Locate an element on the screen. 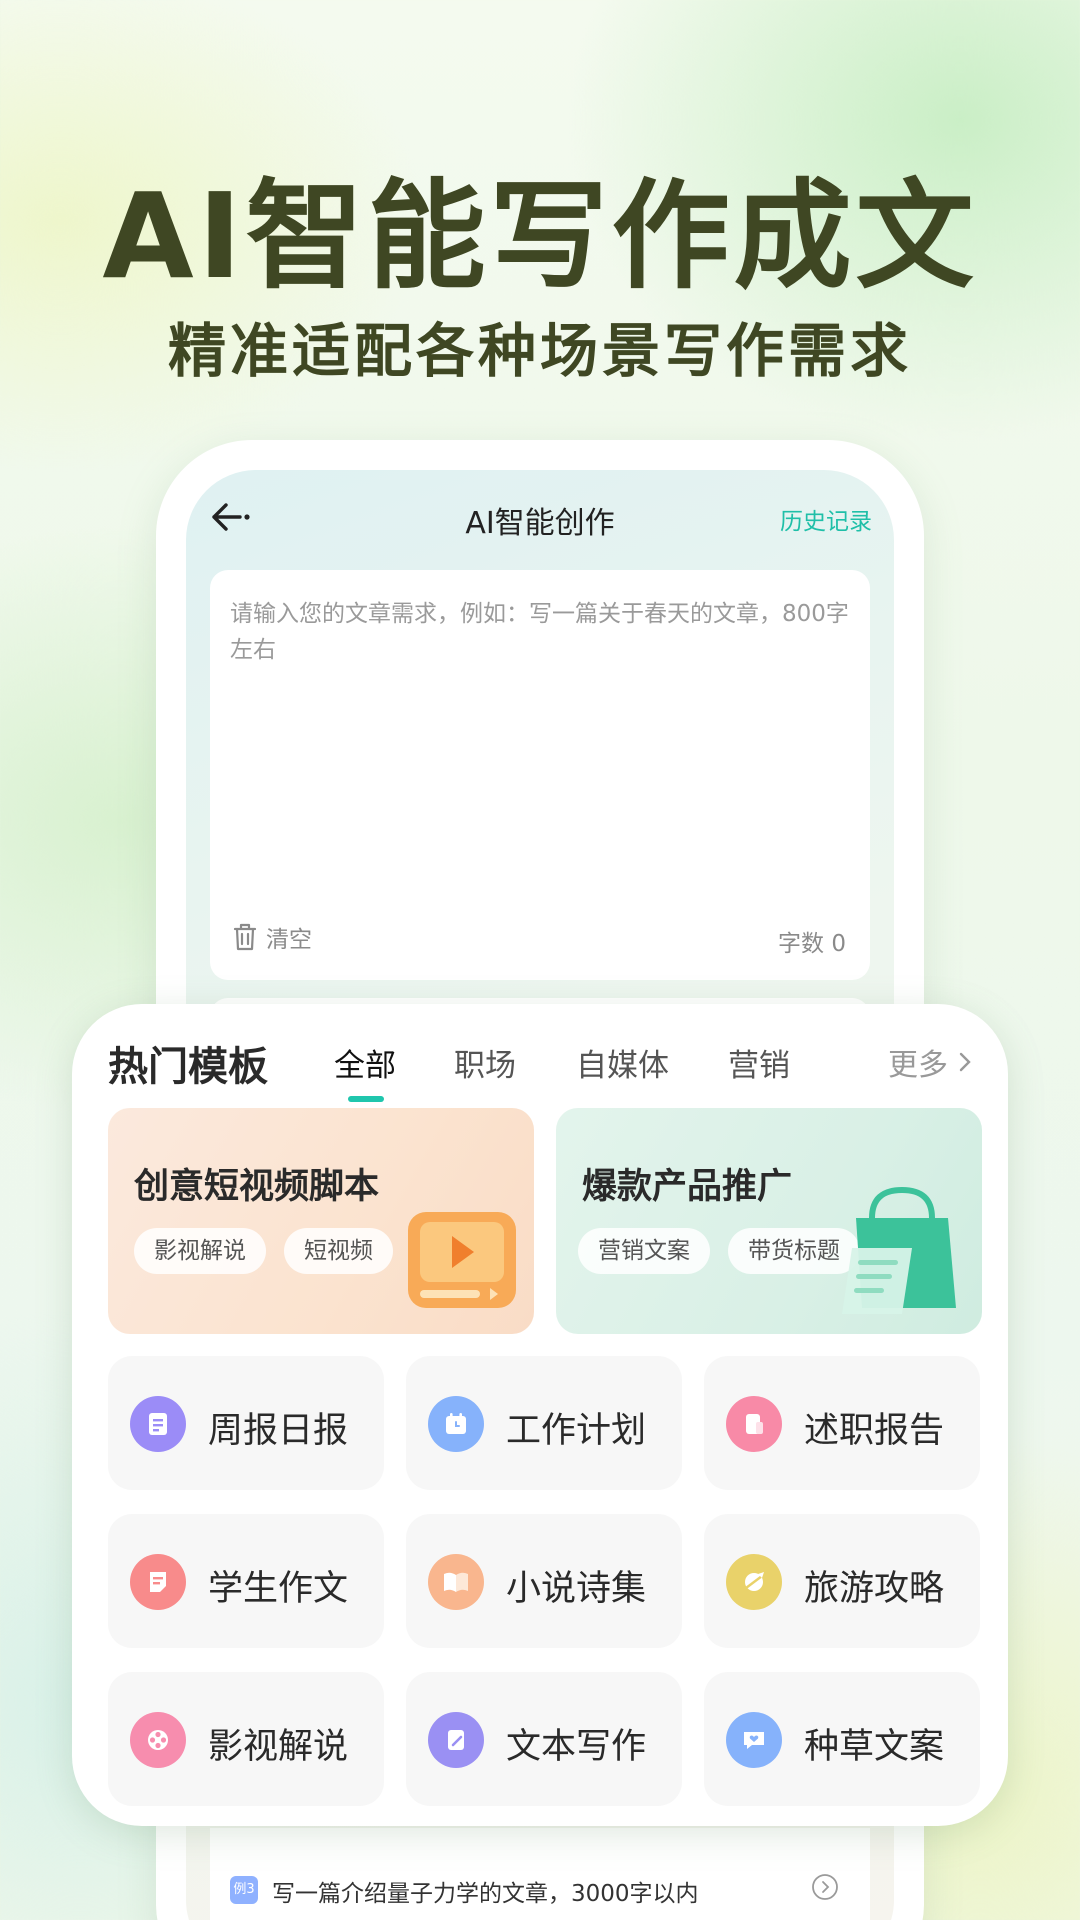 The height and width of the screenshot is (1920, 1080). chevron-right-icon is located at coordinates (965, 1062).